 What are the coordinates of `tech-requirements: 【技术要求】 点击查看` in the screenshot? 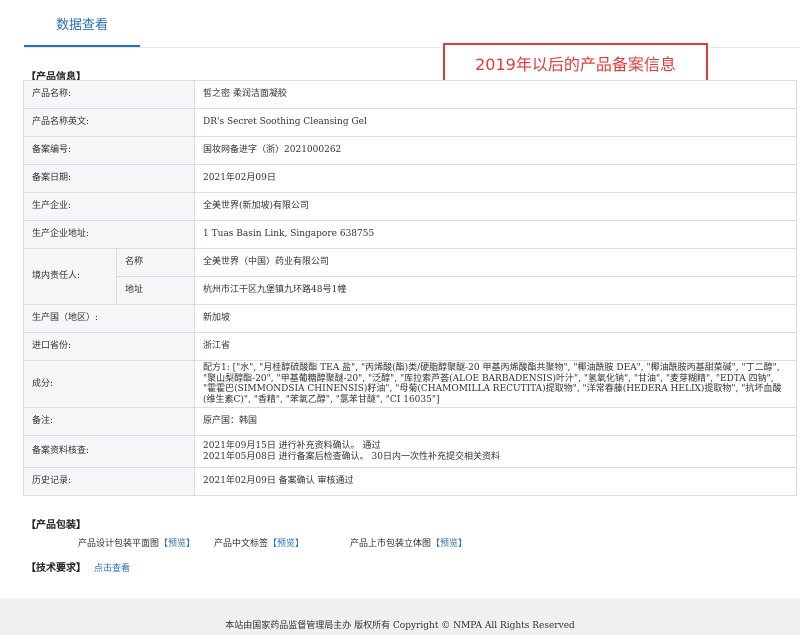 It's located at (78, 566).